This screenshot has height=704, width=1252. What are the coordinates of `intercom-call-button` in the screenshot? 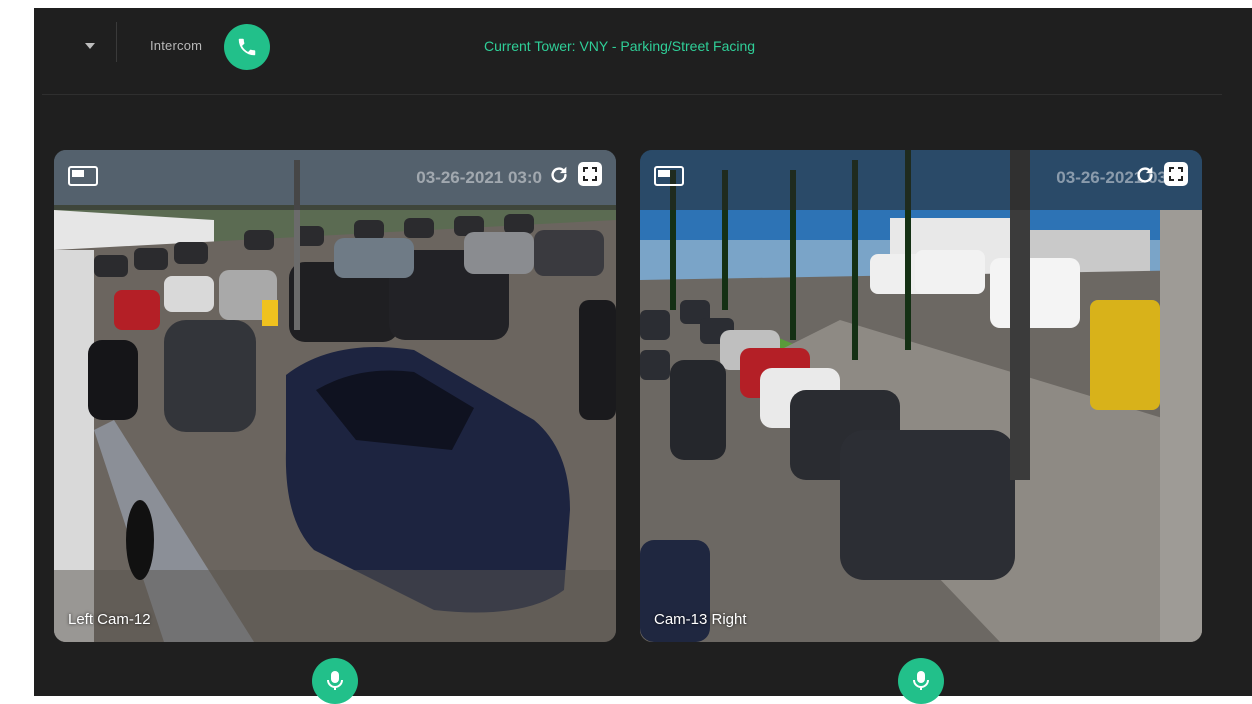 It's located at (247, 47).